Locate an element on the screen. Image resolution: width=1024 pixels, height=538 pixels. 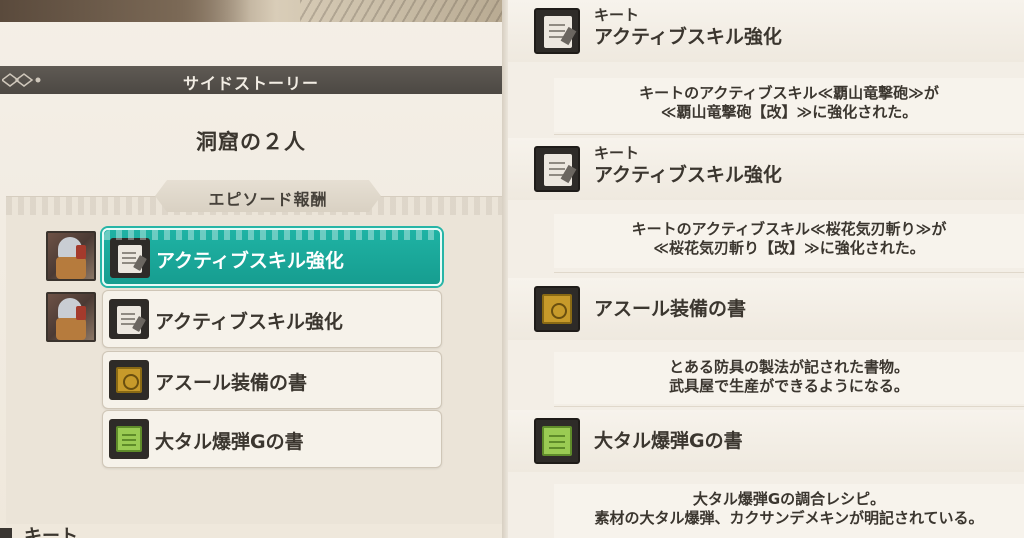
side-story-banner: サイドストーリー is located at coordinates (251, 80).